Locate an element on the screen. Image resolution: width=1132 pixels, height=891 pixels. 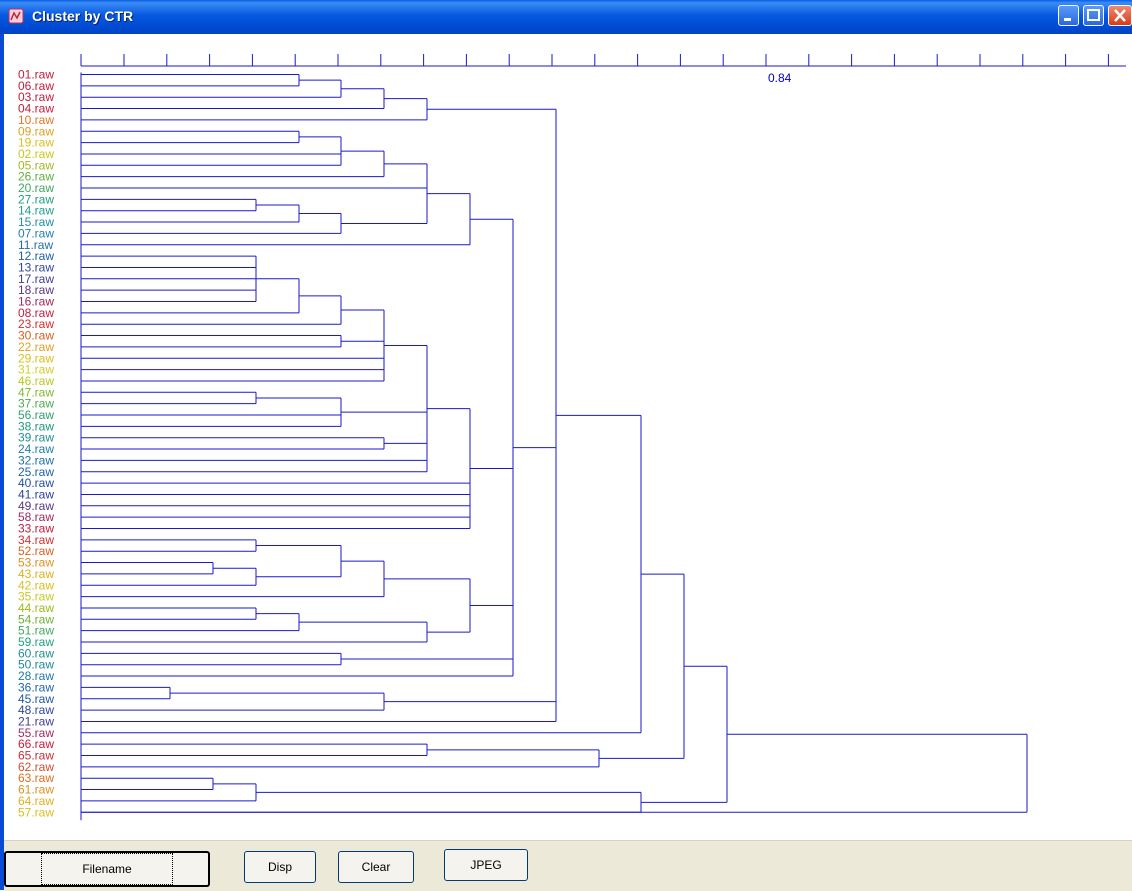
clear-button: Clear is located at coordinates (376, 867).